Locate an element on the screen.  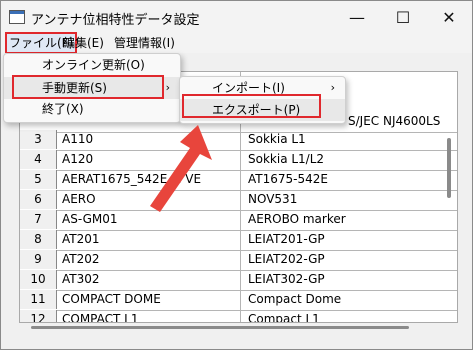
cell-model: LEIAT202-GP is located at coordinates (286, 259).